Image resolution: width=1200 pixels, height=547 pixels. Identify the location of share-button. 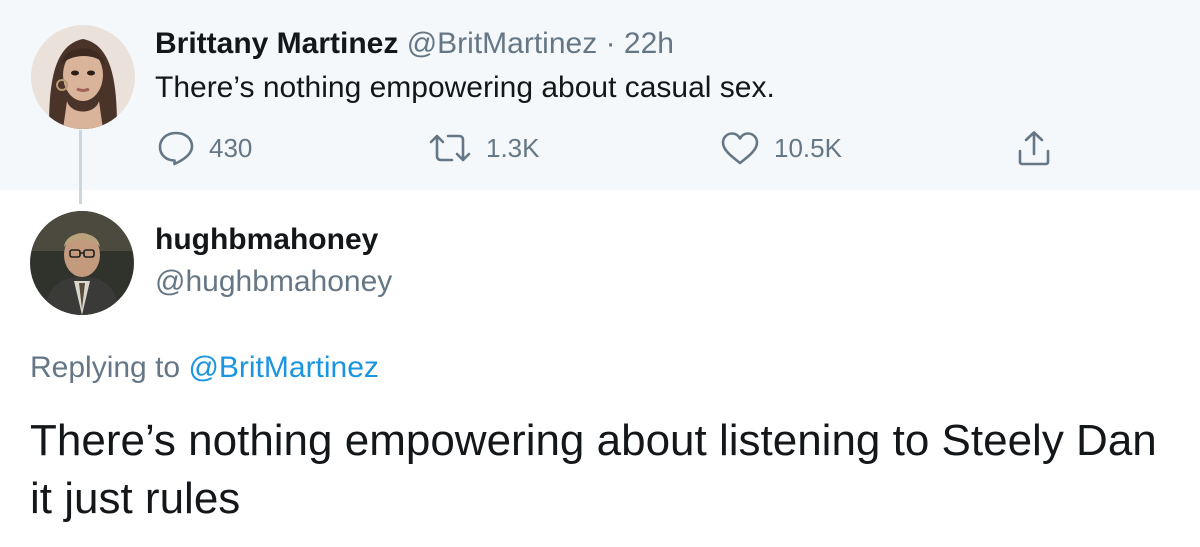
(1041, 148).